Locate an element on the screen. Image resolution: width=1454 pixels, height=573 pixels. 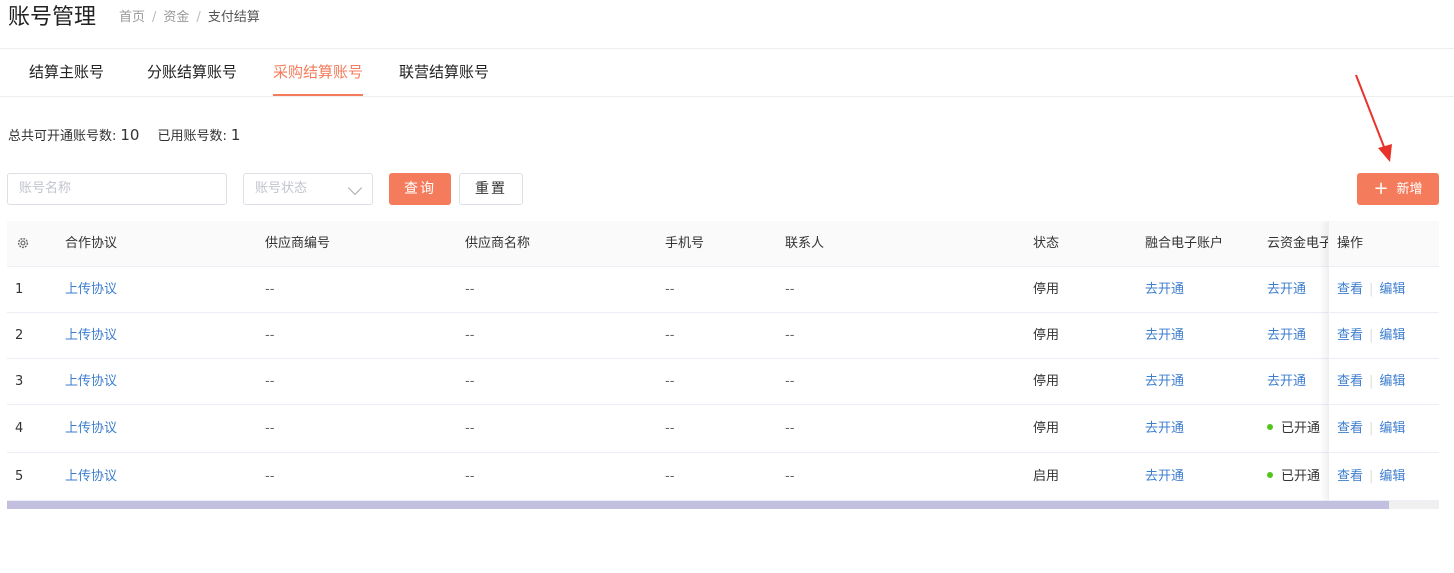
query-button: 查询 is located at coordinates (420, 189).